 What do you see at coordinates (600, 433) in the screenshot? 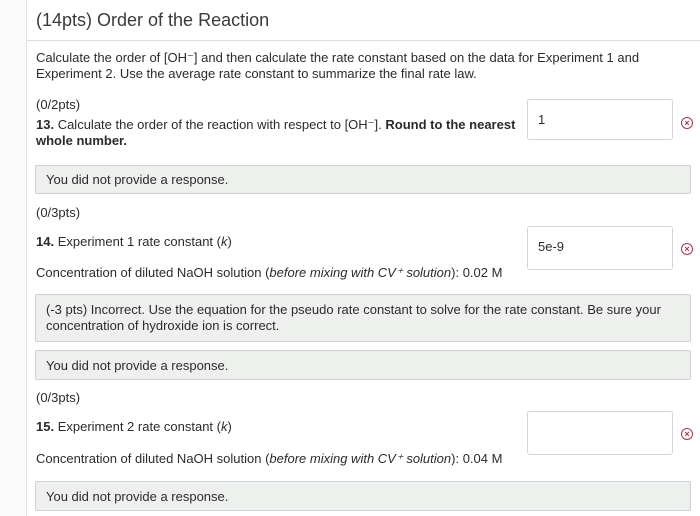
I see `q15-answer-field` at bounding box center [600, 433].